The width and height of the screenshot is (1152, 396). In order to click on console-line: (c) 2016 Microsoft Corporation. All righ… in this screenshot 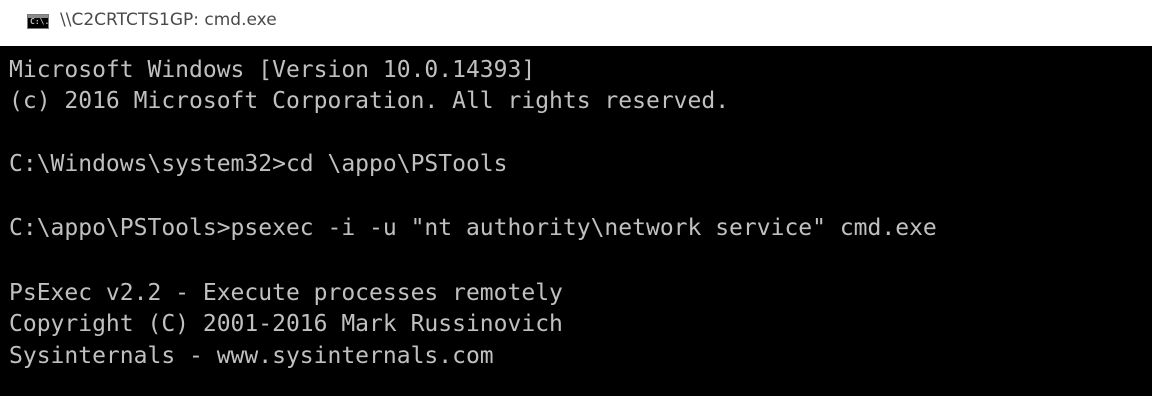, I will do `click(369, 101)`.